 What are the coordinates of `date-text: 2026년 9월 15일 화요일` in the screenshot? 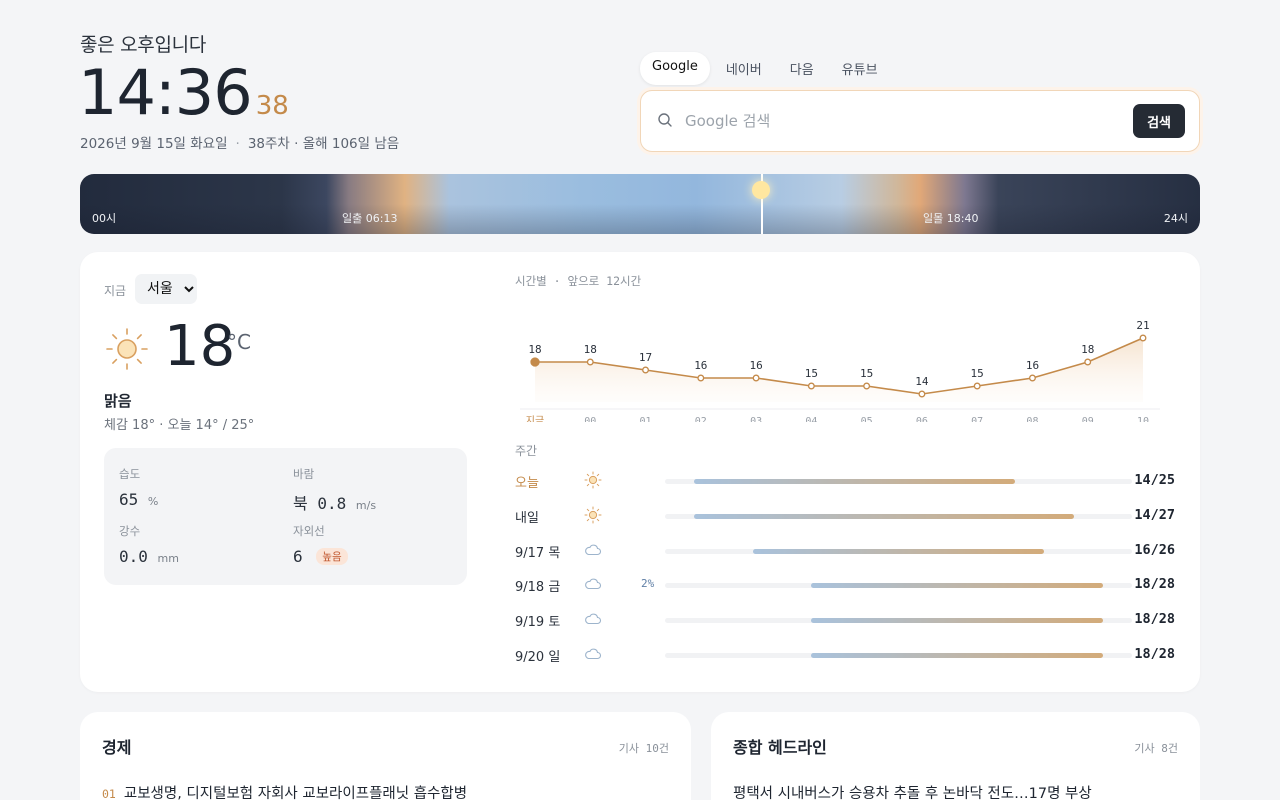 It's located at (154, 144).